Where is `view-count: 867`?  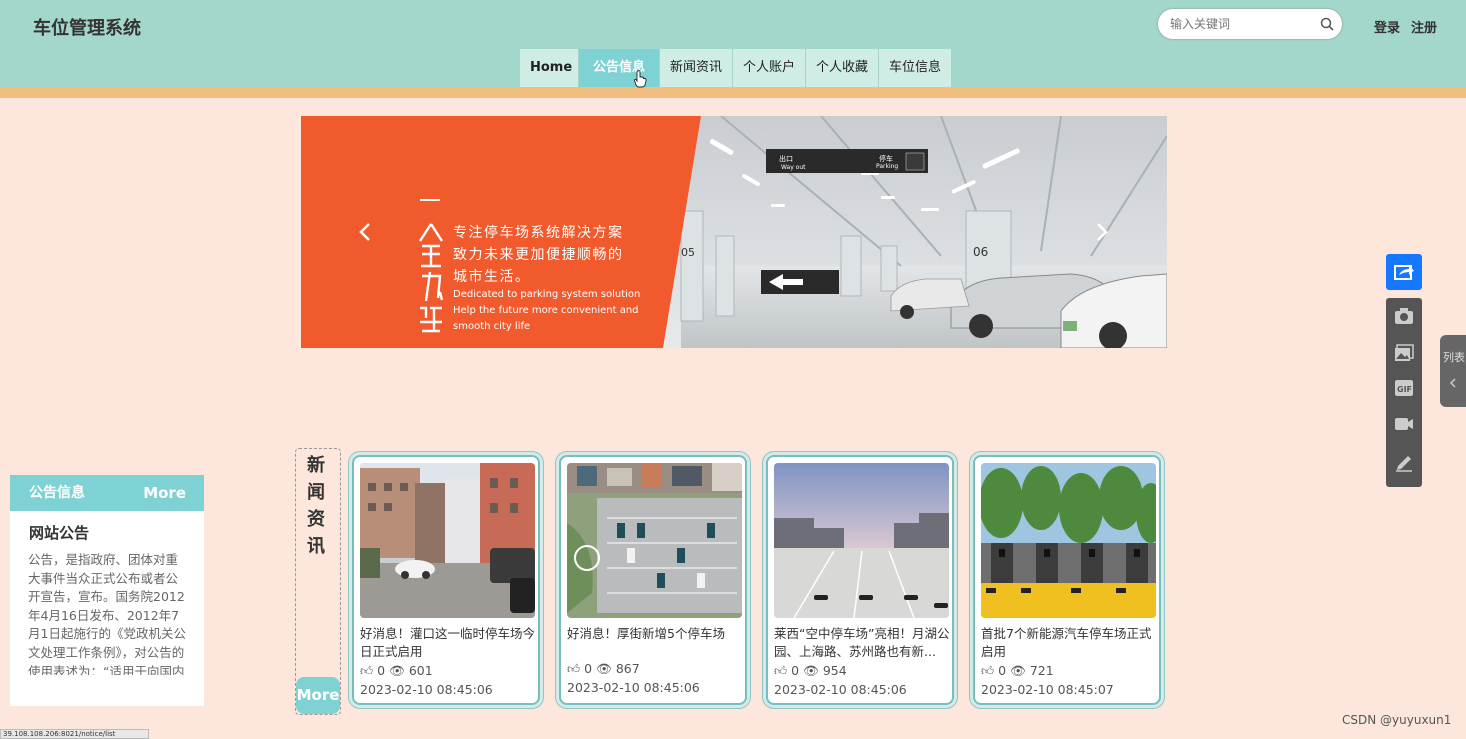
view-count: 867 is located at coordinates (627, 668).